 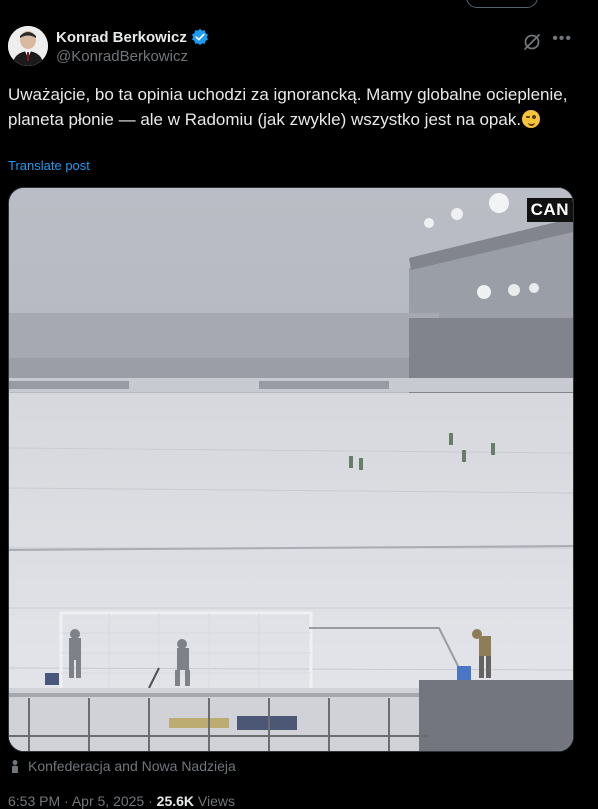 What do you see at coordinates (216, 801) in the screenshot?
I see `views-label: Views` at bounding box center [216, 801].